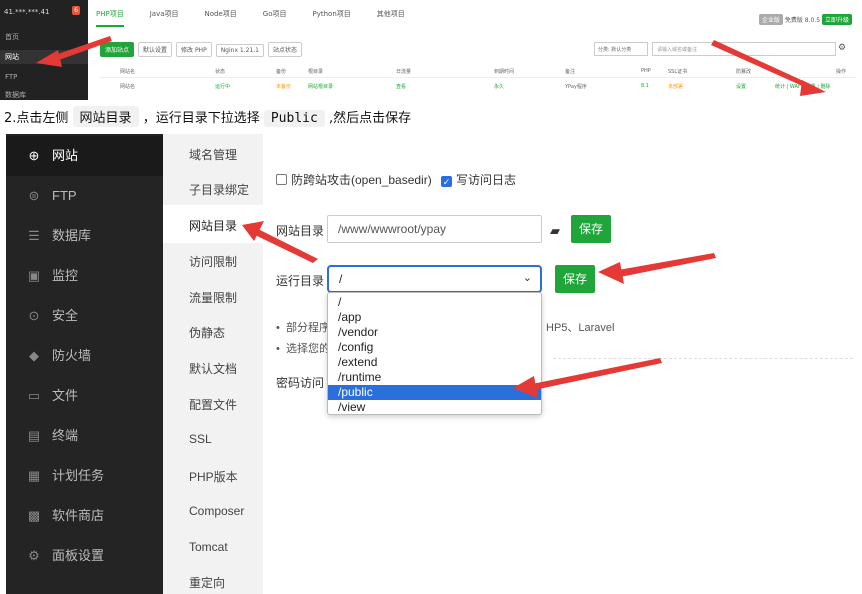  I want to click on tab-site-dir: 网站目录, so click(213, 225).